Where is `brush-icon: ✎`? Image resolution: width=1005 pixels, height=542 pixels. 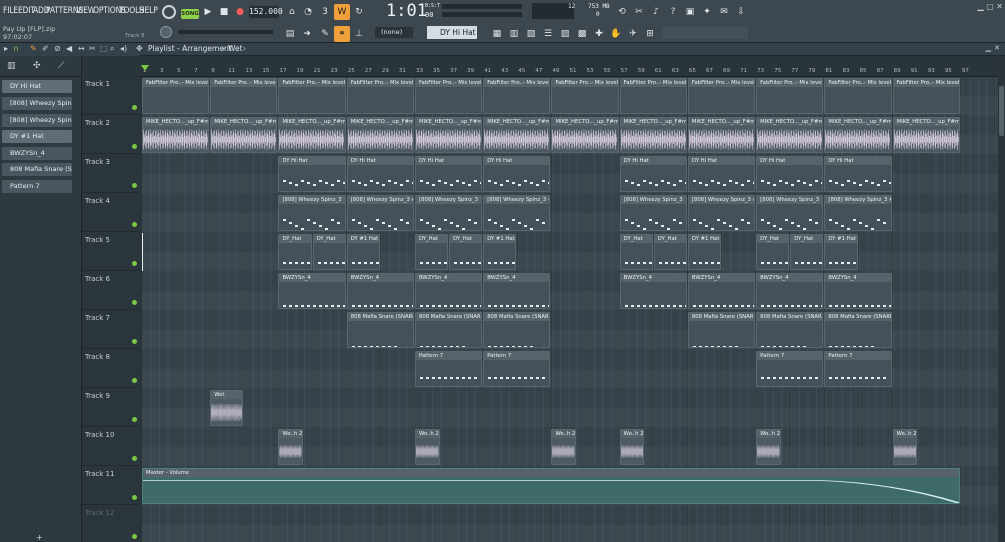
brush-icon: ✎ is located at coordinates (325, 34).